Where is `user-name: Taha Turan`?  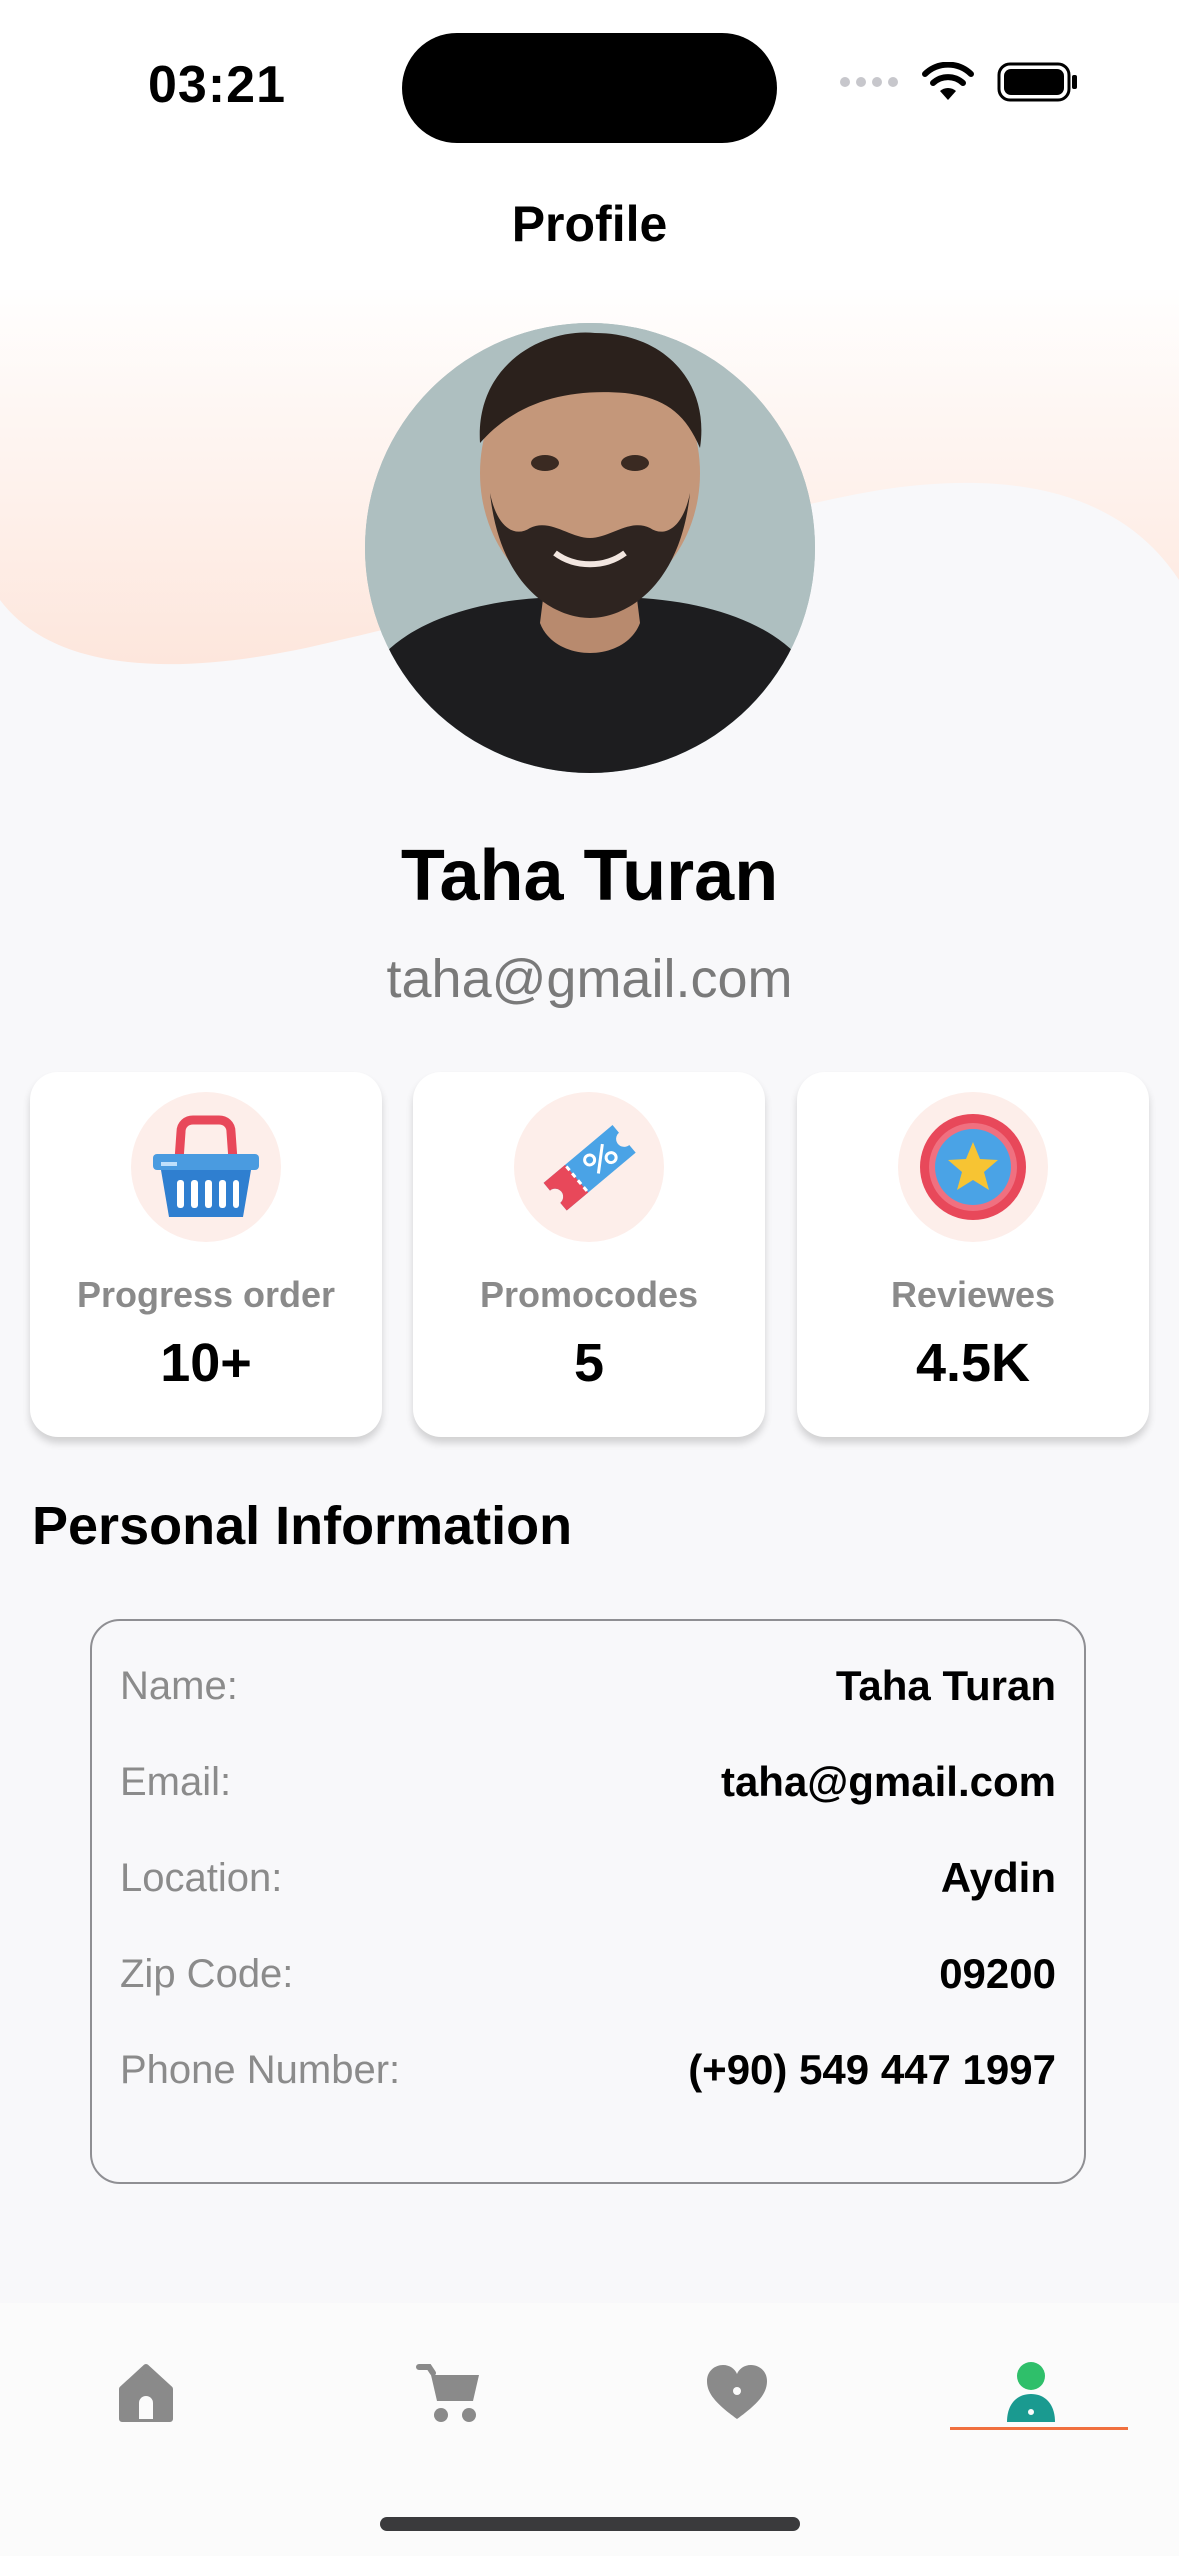
user-name: Taha Turan is located at coordinates (589, 876).